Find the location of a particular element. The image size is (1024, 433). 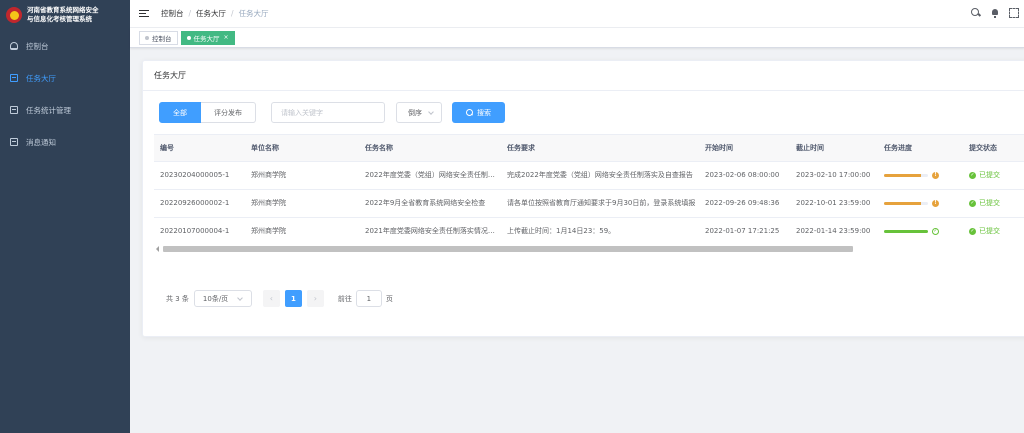

logo: 河南省教育系统网络安全 与信息化考核管理系统 is located at coordinates (65, 15).